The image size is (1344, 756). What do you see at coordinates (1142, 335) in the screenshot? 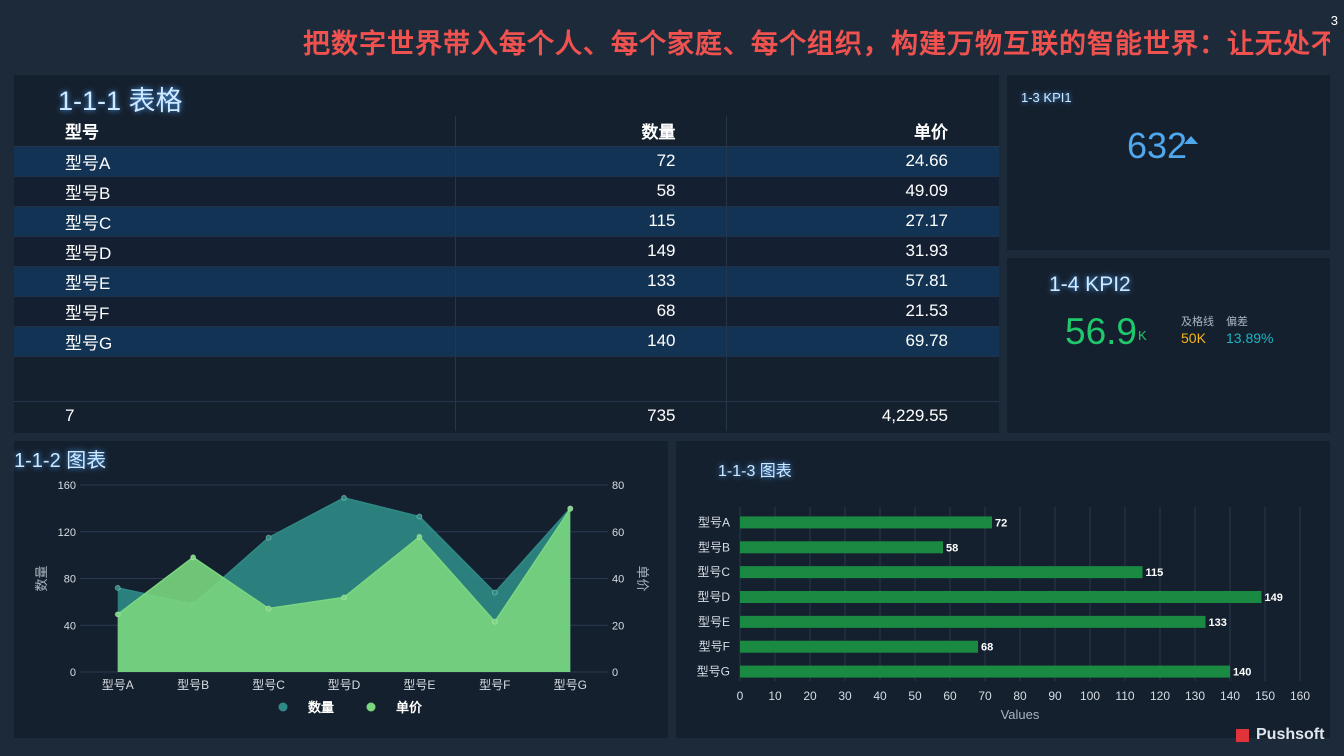
I see `kpi2-unit: K` at bounding box center [1142, 335].